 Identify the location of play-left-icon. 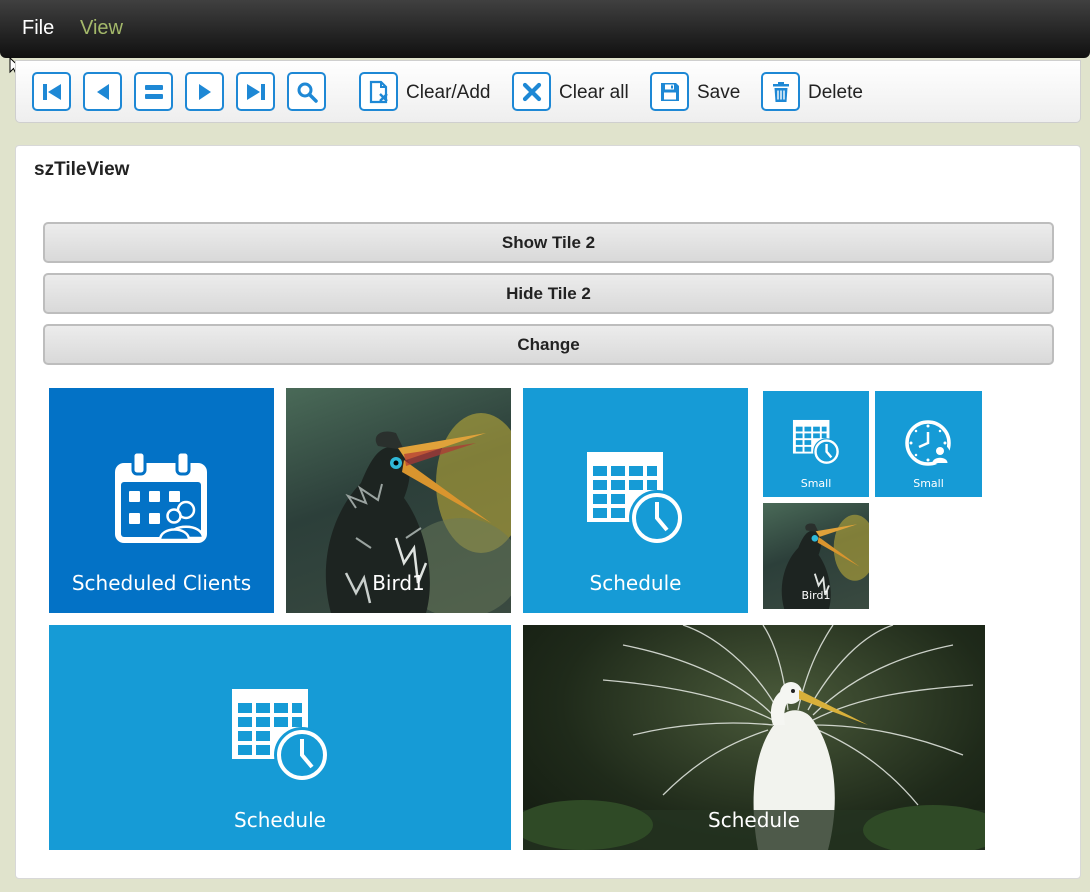
(102, 91).